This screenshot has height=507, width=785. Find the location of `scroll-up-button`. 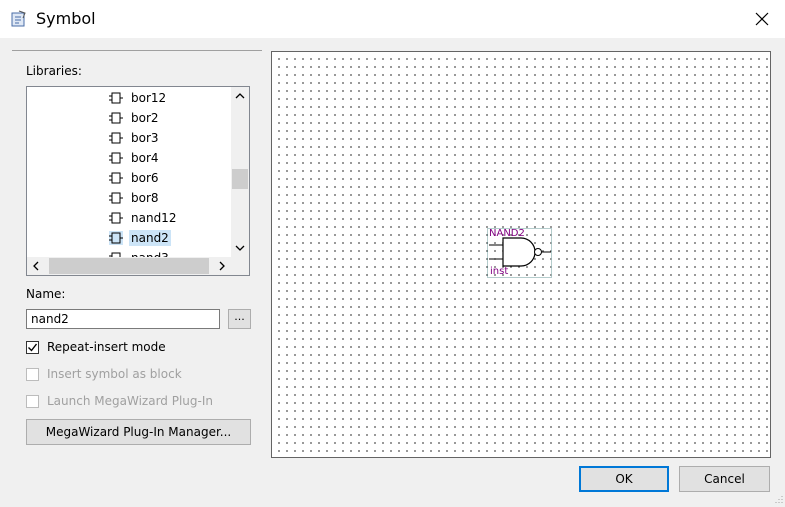

scroll-up-button is located at coordinates (240, 96).